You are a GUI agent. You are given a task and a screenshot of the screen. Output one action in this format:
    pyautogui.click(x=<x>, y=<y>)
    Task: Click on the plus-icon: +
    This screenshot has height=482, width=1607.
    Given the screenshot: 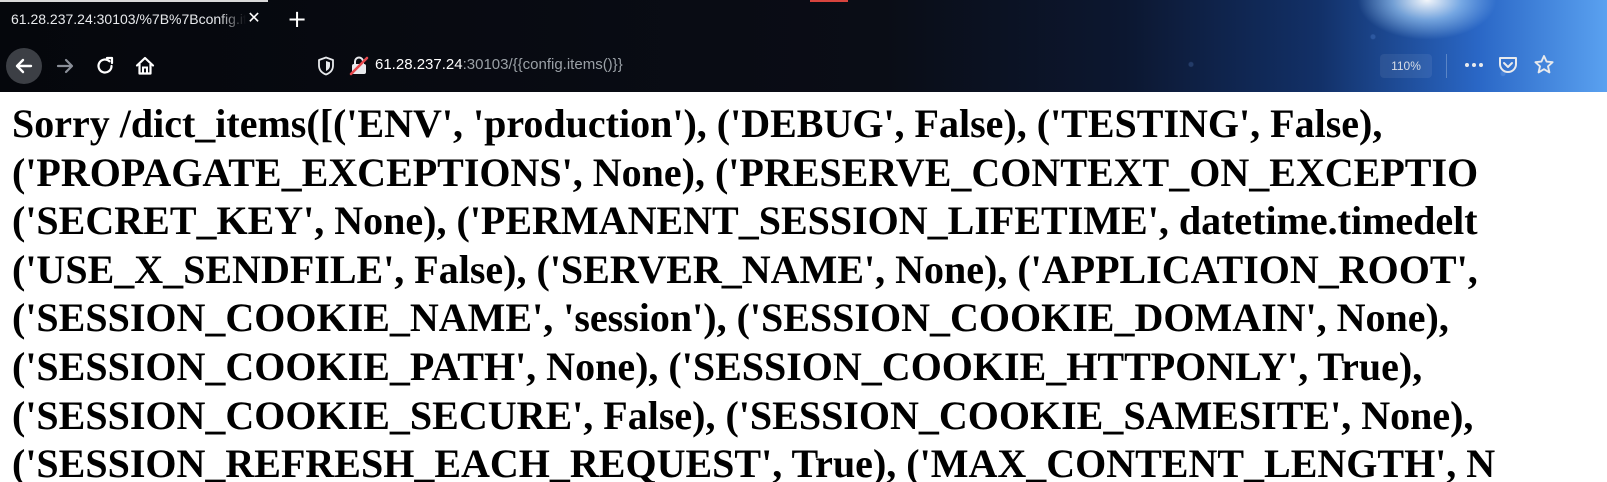 What is the action you would take?
    pyautogui.click(x=297, y=19)
    